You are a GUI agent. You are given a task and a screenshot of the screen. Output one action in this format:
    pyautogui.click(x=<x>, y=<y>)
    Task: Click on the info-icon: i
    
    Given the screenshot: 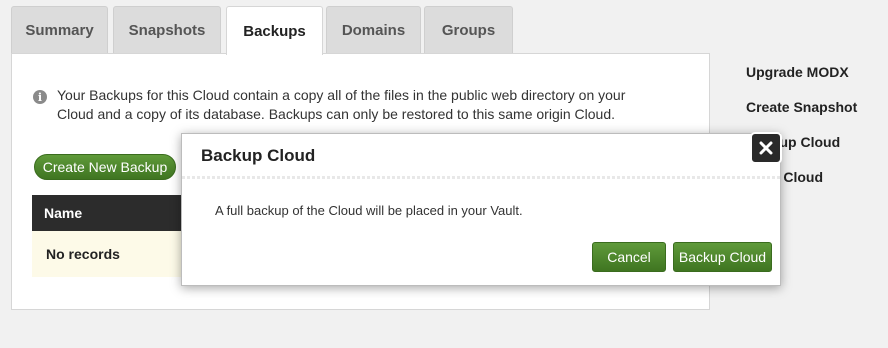 What is the action you would take?
    pyautogui.click(x=40, y=97)
    